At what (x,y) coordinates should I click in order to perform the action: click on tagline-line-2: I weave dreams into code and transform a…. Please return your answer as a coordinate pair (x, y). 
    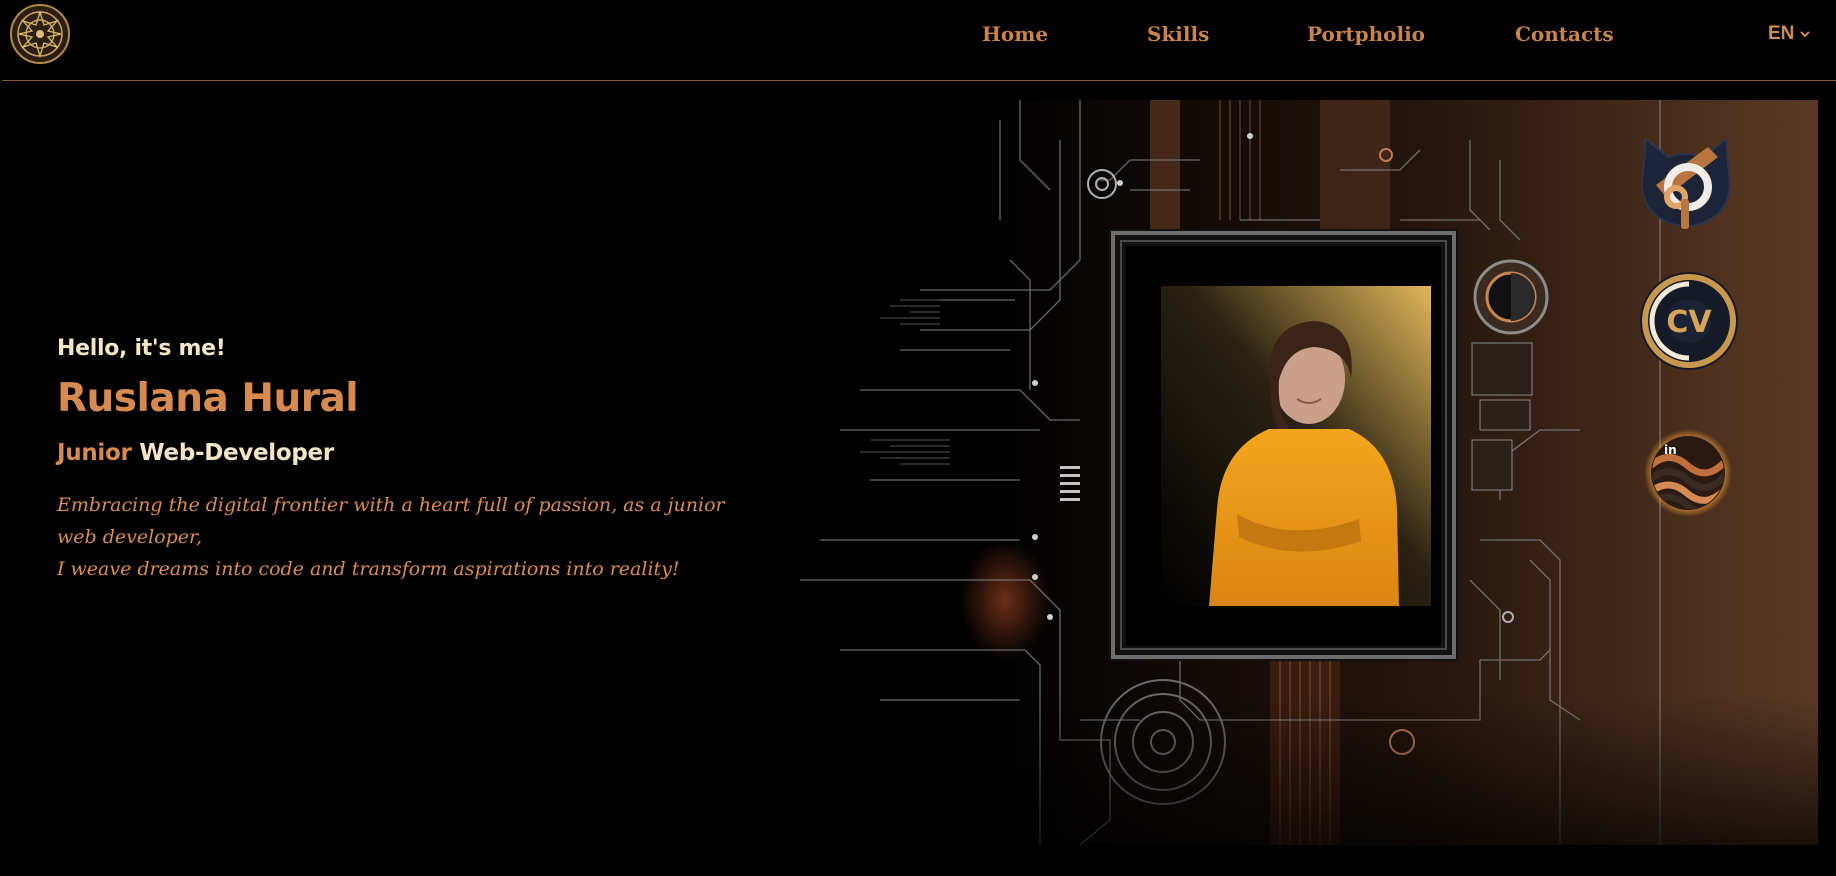
    Looking at the image, I should click on (368, 569).